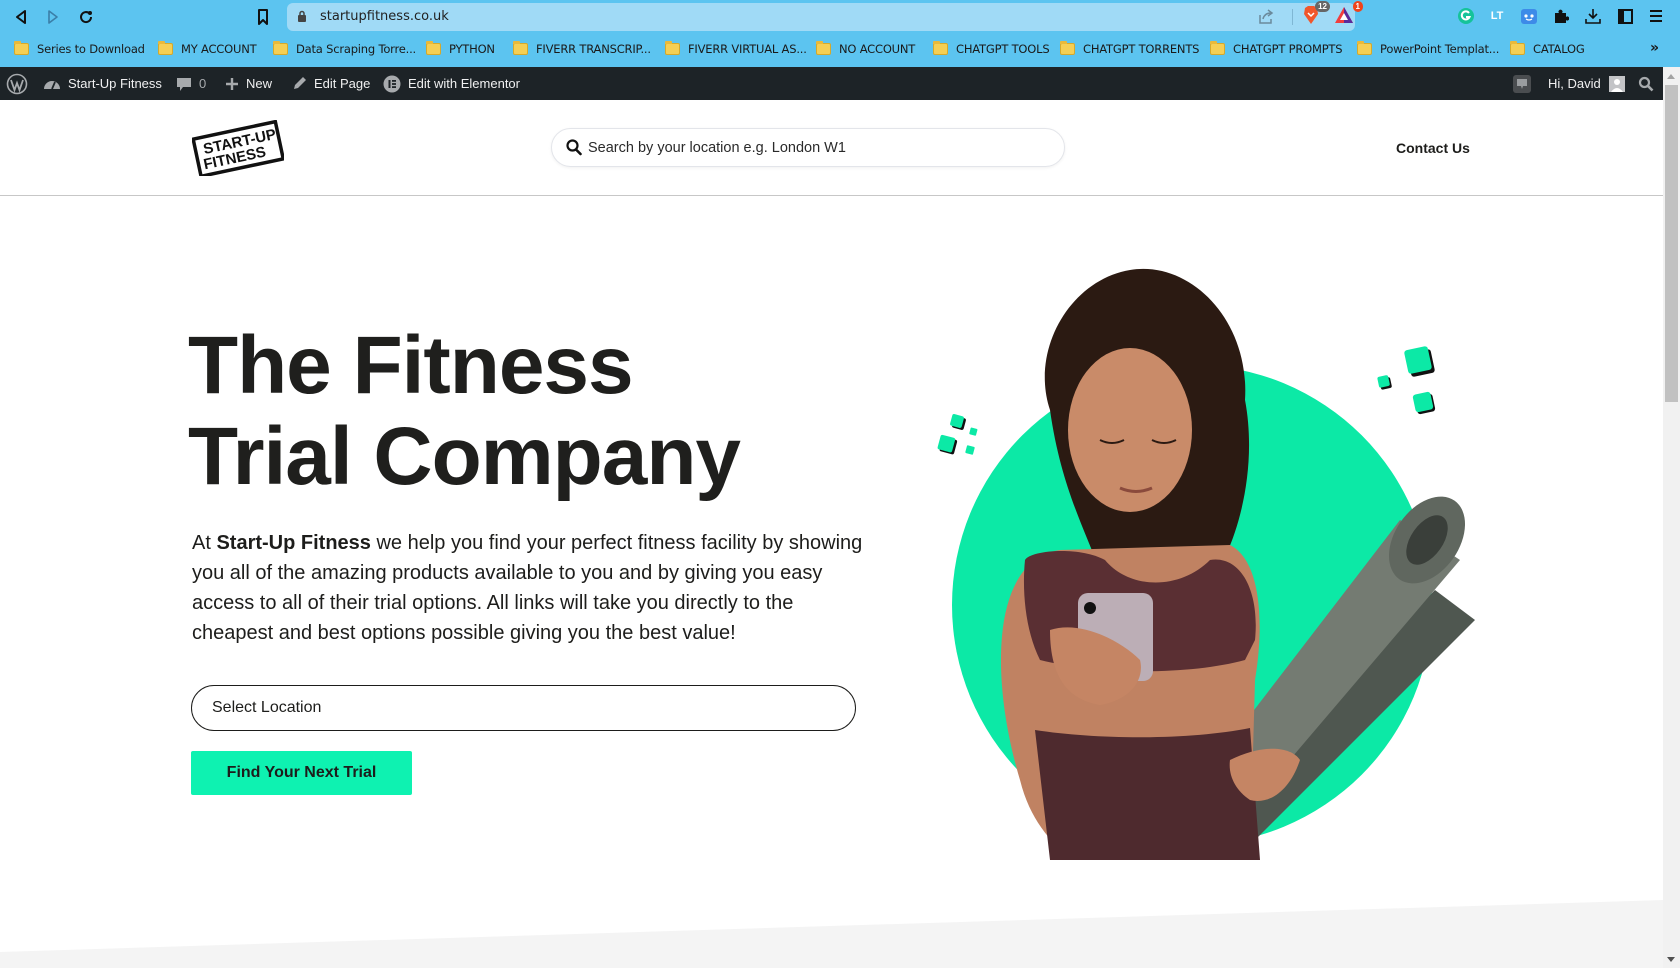 This screenshot has width=1680, height=968. What do you see at coordinates (184, 84) in the screenshot?
I see `comment-icon` at bounding box center [184, 84].